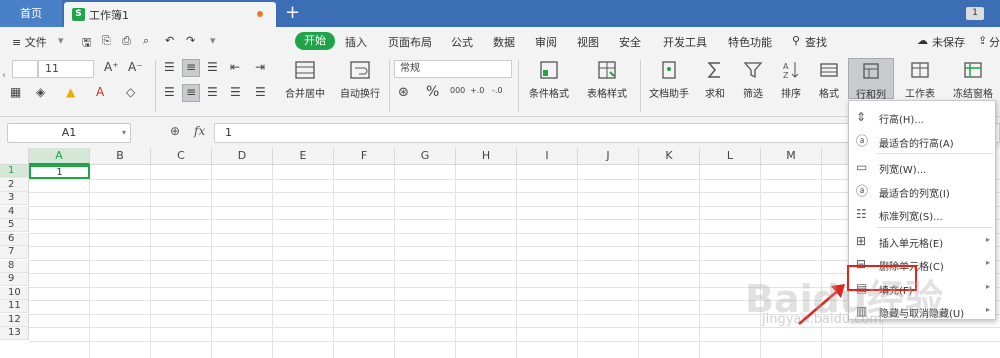 Image resolution: width=1000 pixels, height=358 pixels. What do you see at coordinates (829, 79) in the screenshot?
I see `format-button: 格式` at bounding box center [829, 79].